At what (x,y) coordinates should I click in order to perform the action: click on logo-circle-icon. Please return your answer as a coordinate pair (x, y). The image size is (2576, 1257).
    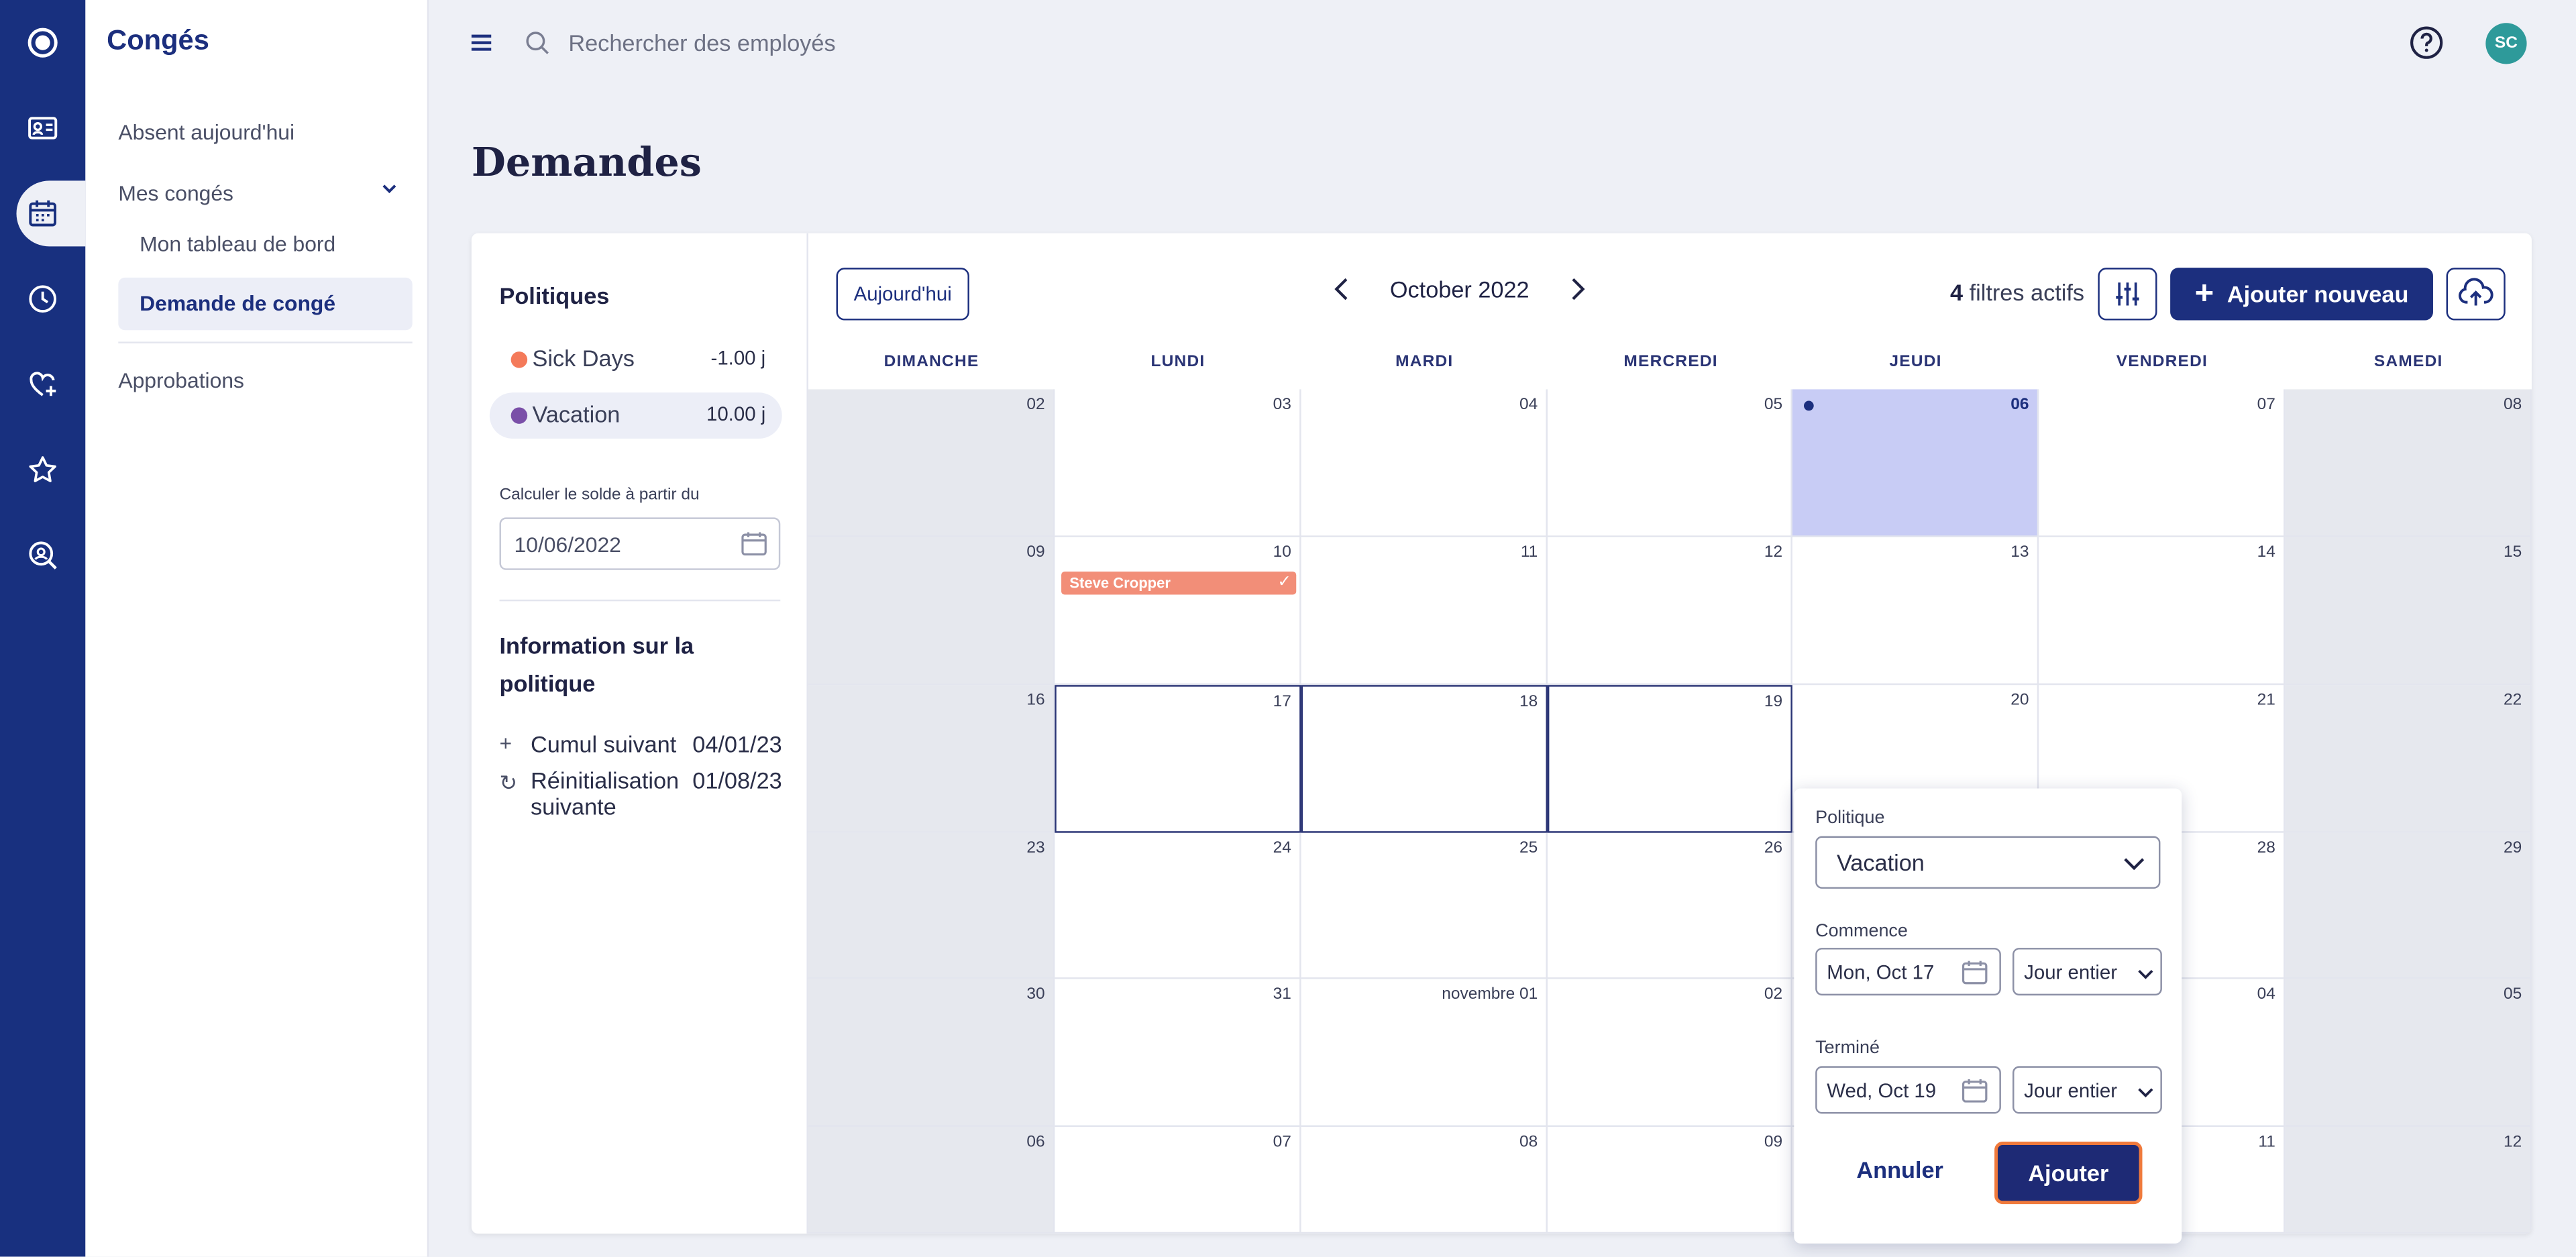
    Looking at the image, I should click on (42, 43).